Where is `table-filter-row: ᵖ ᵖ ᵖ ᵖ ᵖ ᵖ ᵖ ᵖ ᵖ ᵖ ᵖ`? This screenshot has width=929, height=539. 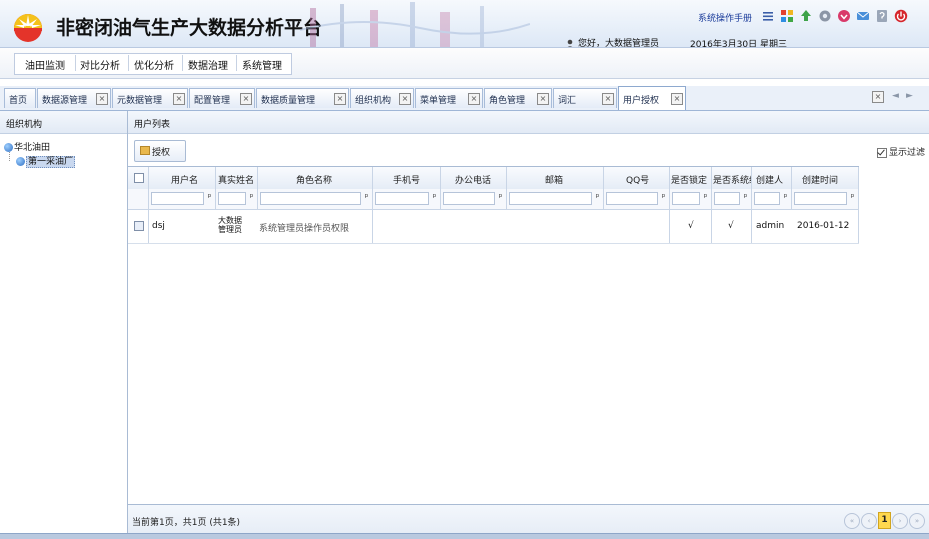 table-filter-row: ᵖ ᵖ ᵖ ᵖ ᵖ ᵖ ᵖ ᵖ ᵖ ᵖ ᵖ is located at coordinates (493, 199).